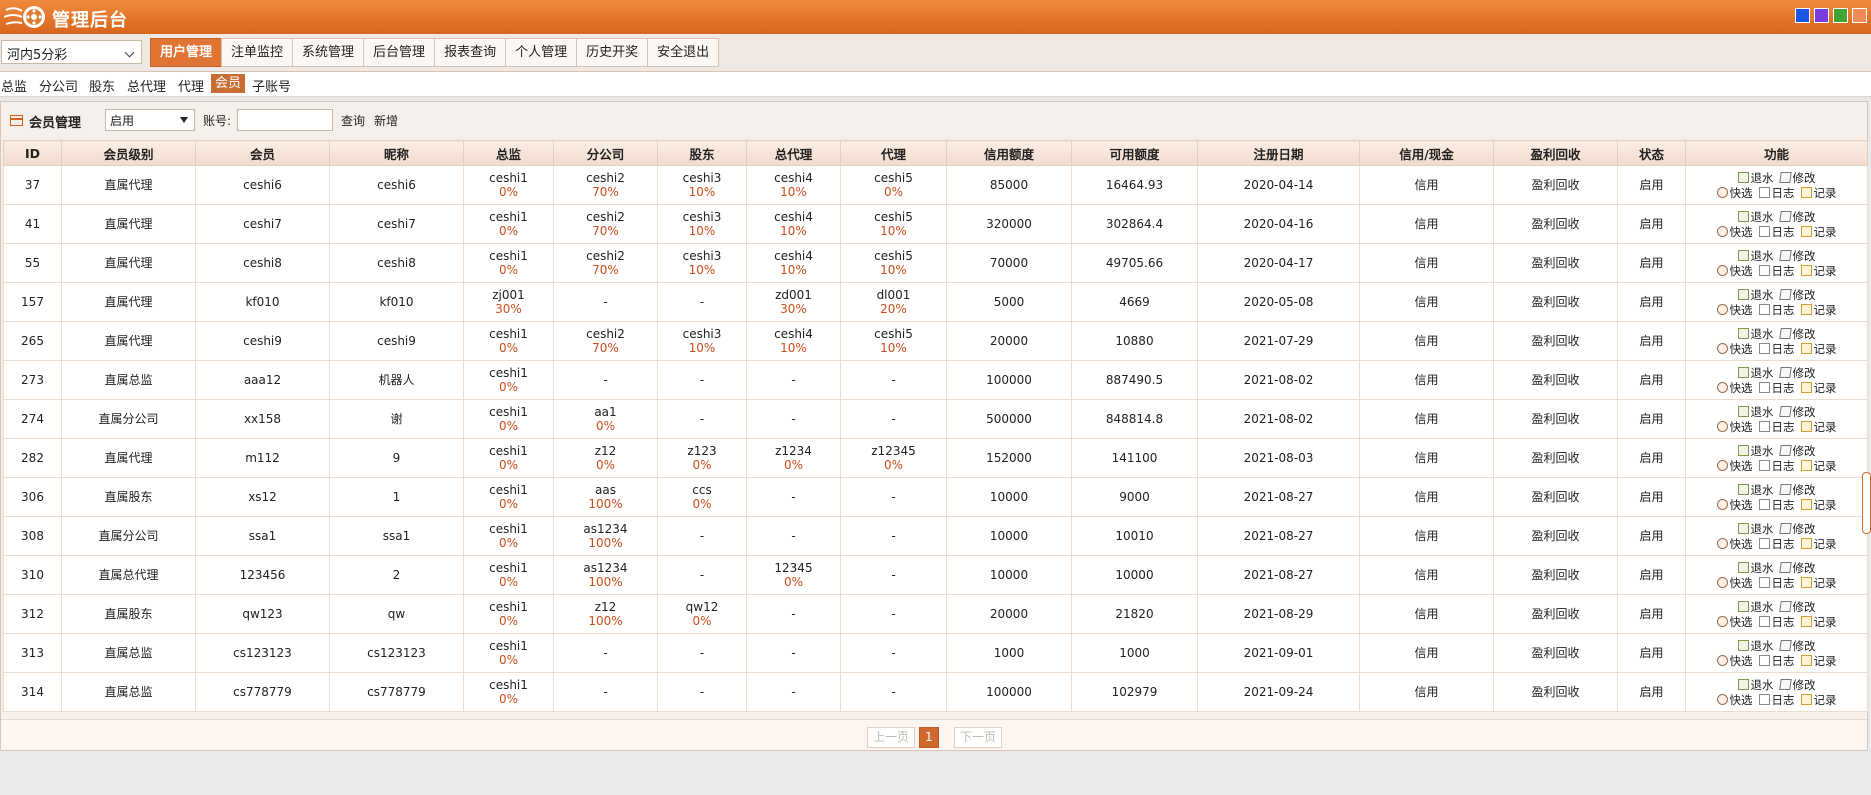 Image resolution: width=1871 pixels, height=795 pixels. I want to click on prev-page-button: 上一页, so click(891, 737).